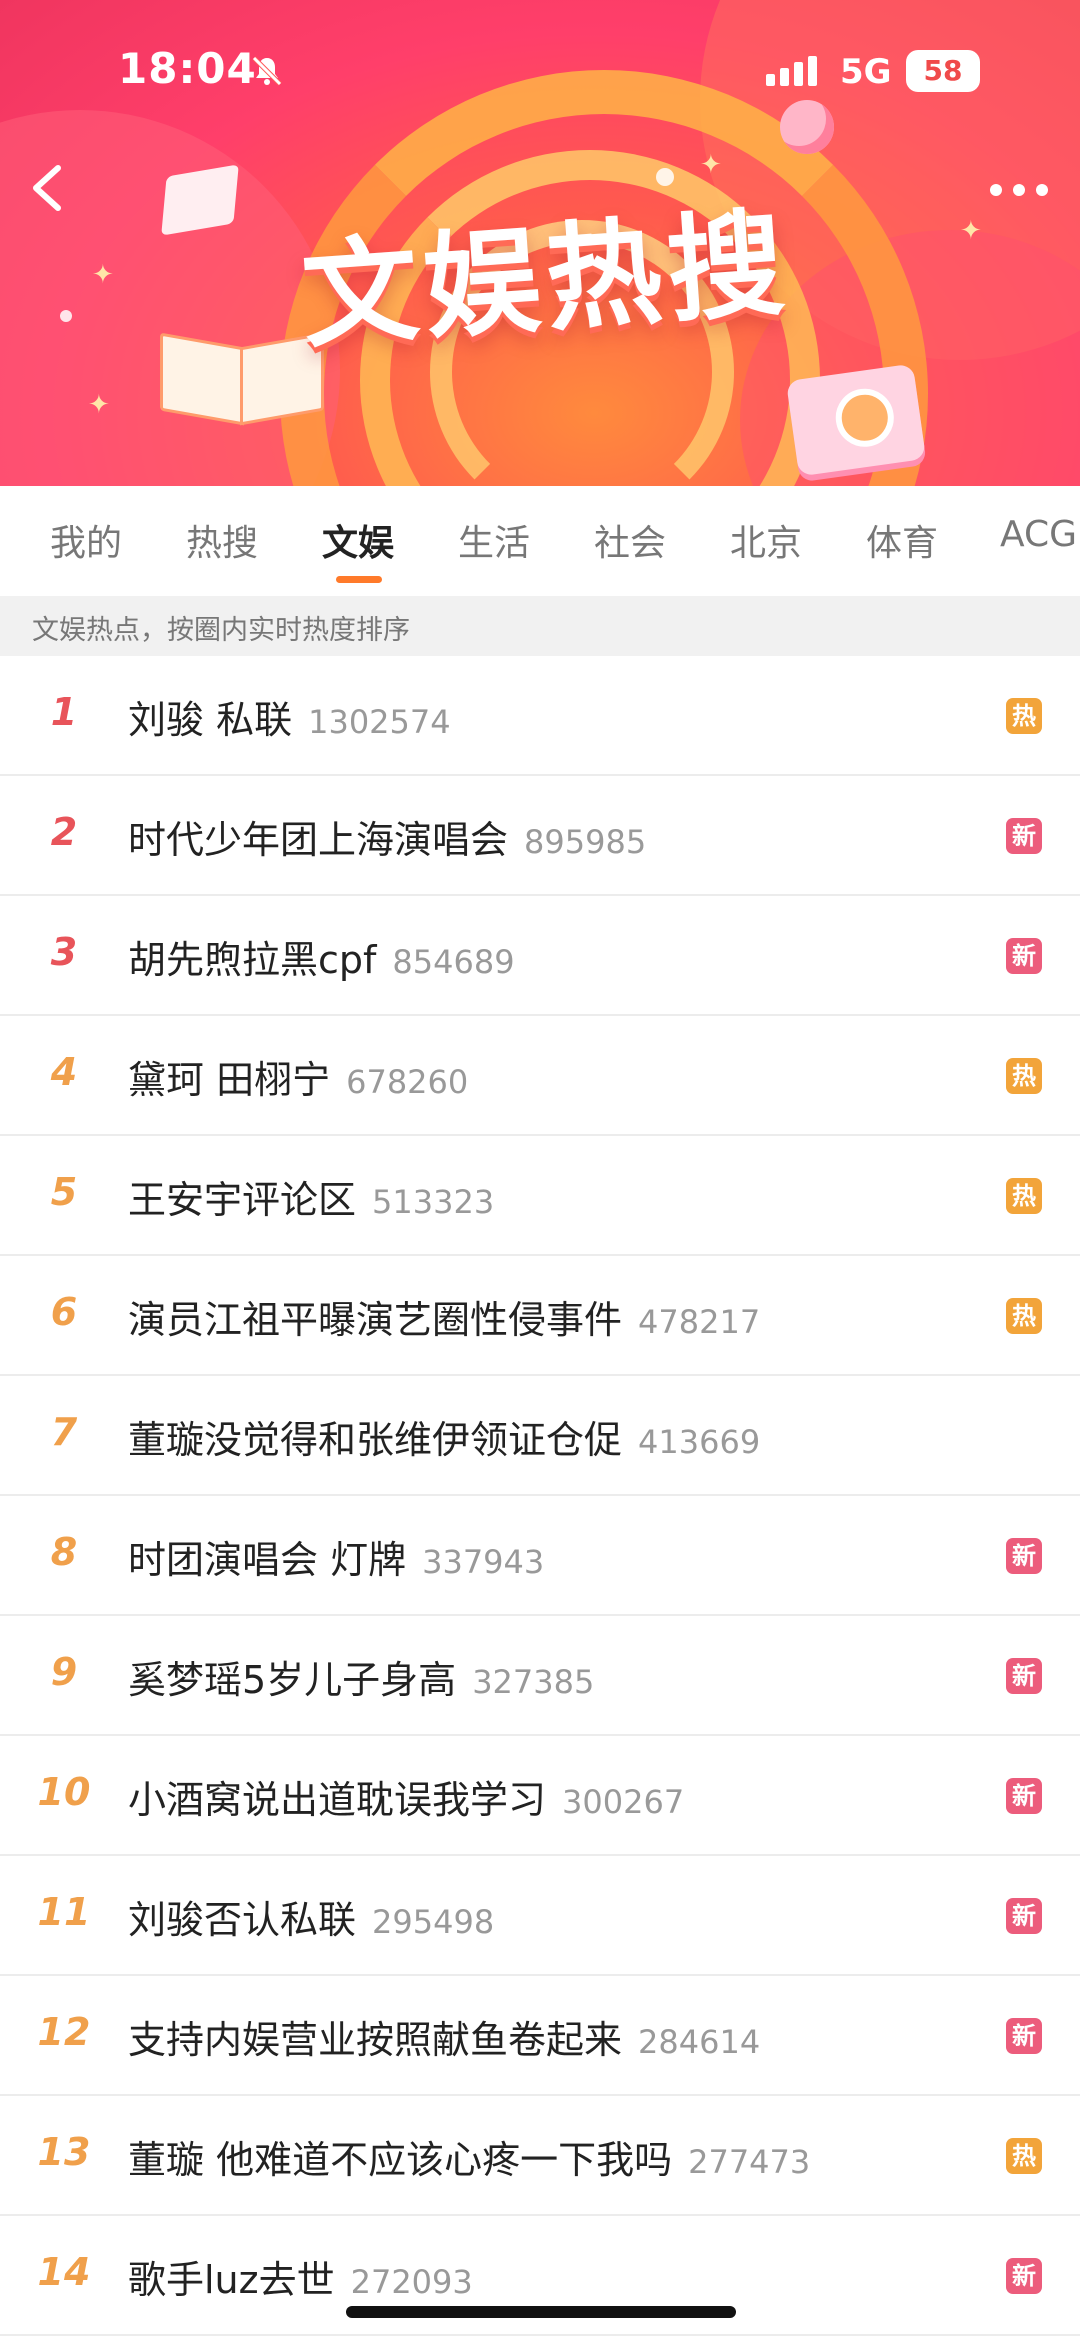 The image size is (1080, 2340). I want to click on list-item-count: 895985, so click(585, 842).